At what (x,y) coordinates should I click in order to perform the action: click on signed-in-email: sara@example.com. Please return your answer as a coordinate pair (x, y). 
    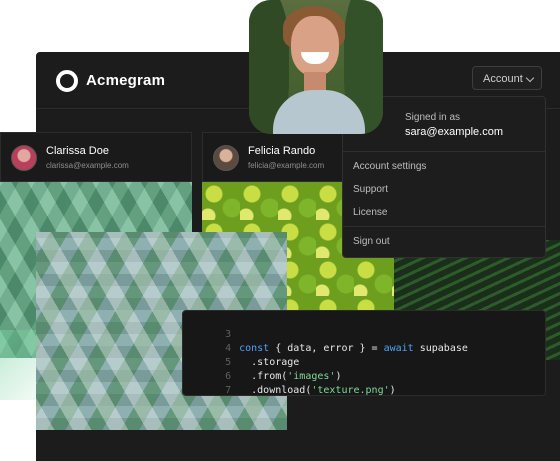
    Looking at the image, I should click on (454, 132).